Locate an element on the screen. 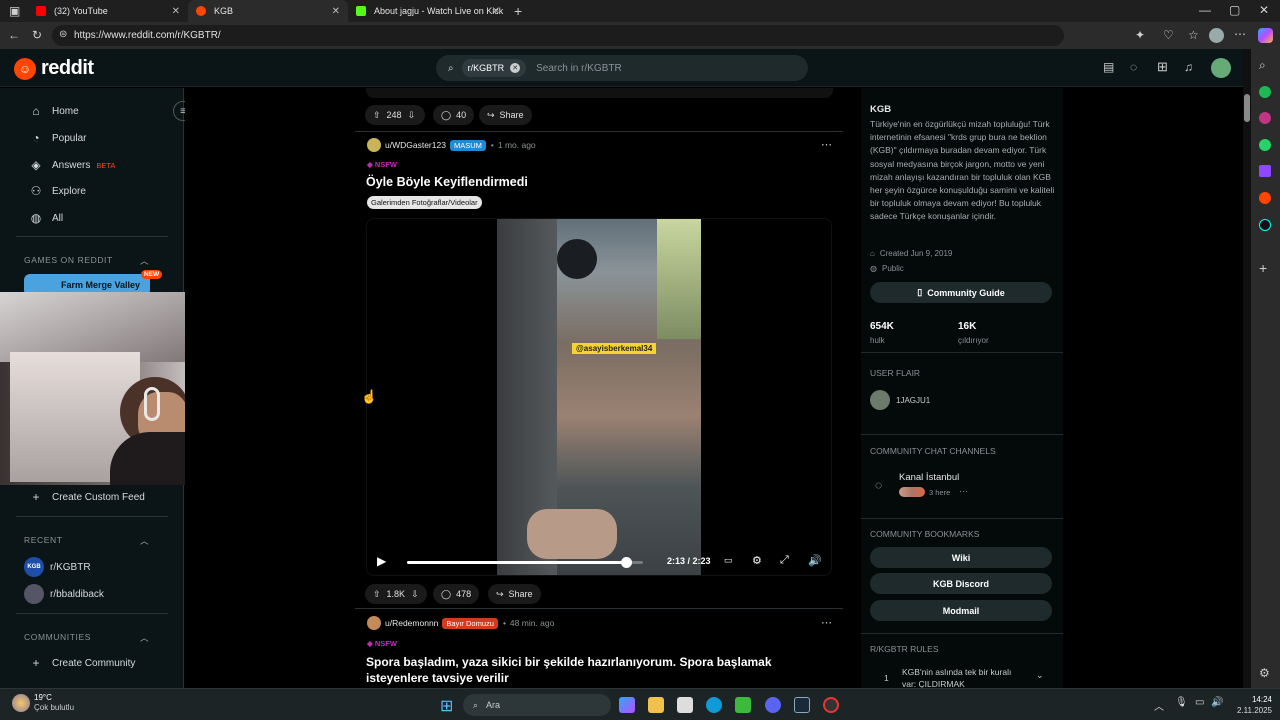  create-custom-feed: + Create Custom Feed is located at coordinates (86, 497).